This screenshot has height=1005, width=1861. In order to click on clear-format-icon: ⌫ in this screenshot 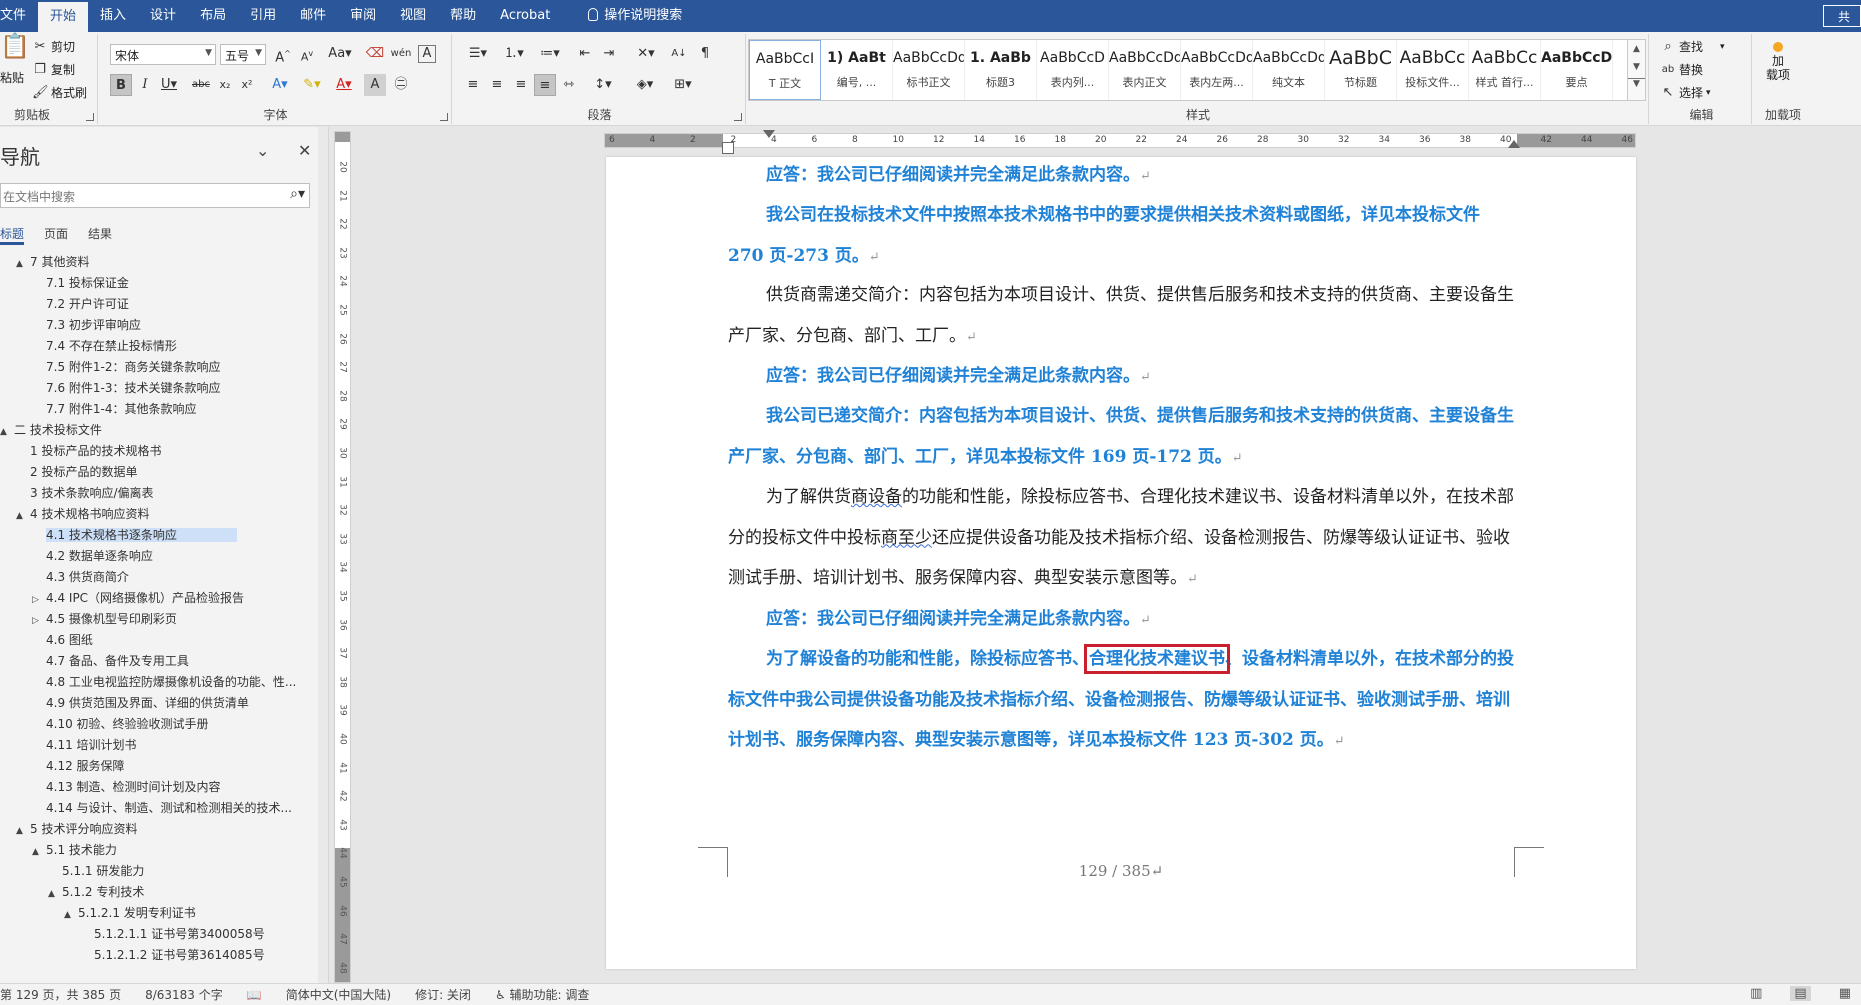, I will do `click(375, 54)`.